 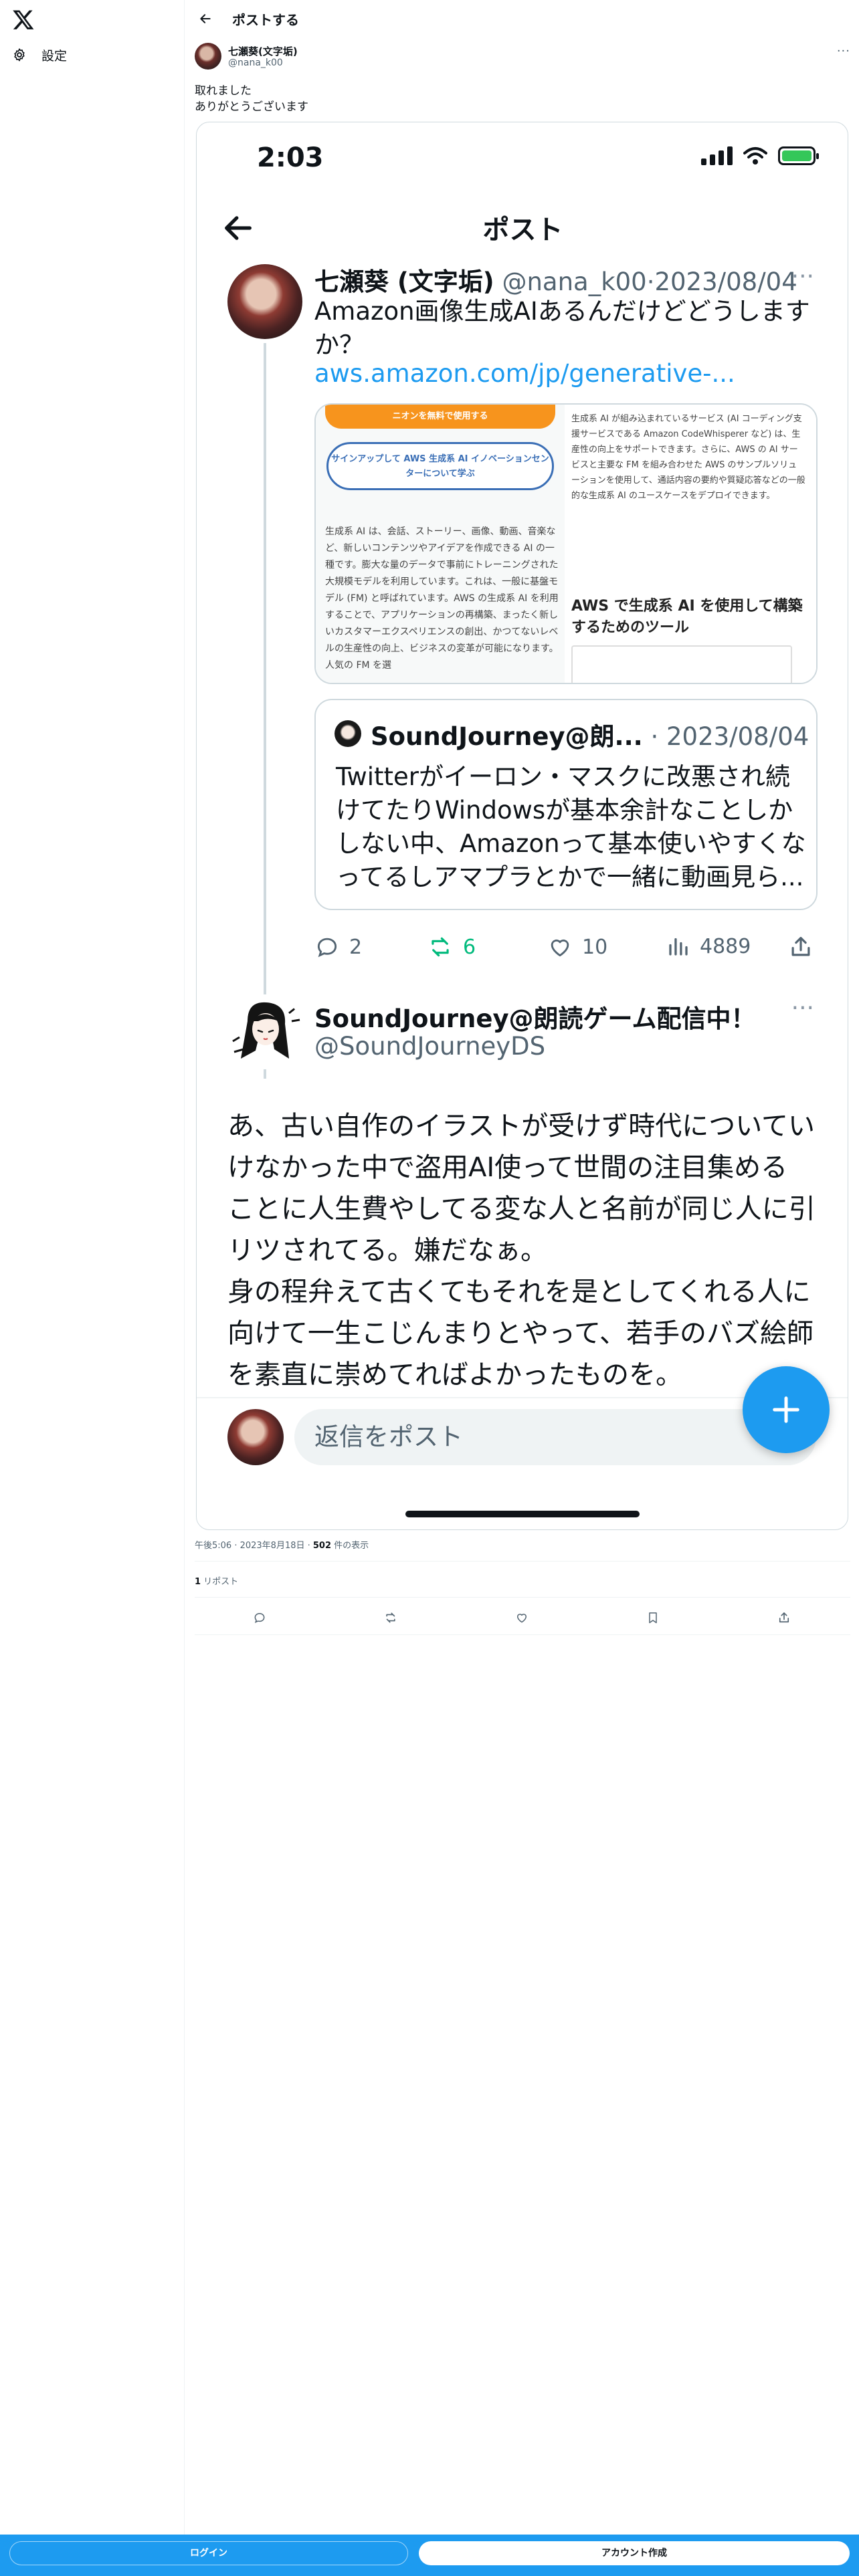 What do you see at coordinates (522, 1514) in the screenshot?
I see `home-indicator` at bounding box center [522, 1514].